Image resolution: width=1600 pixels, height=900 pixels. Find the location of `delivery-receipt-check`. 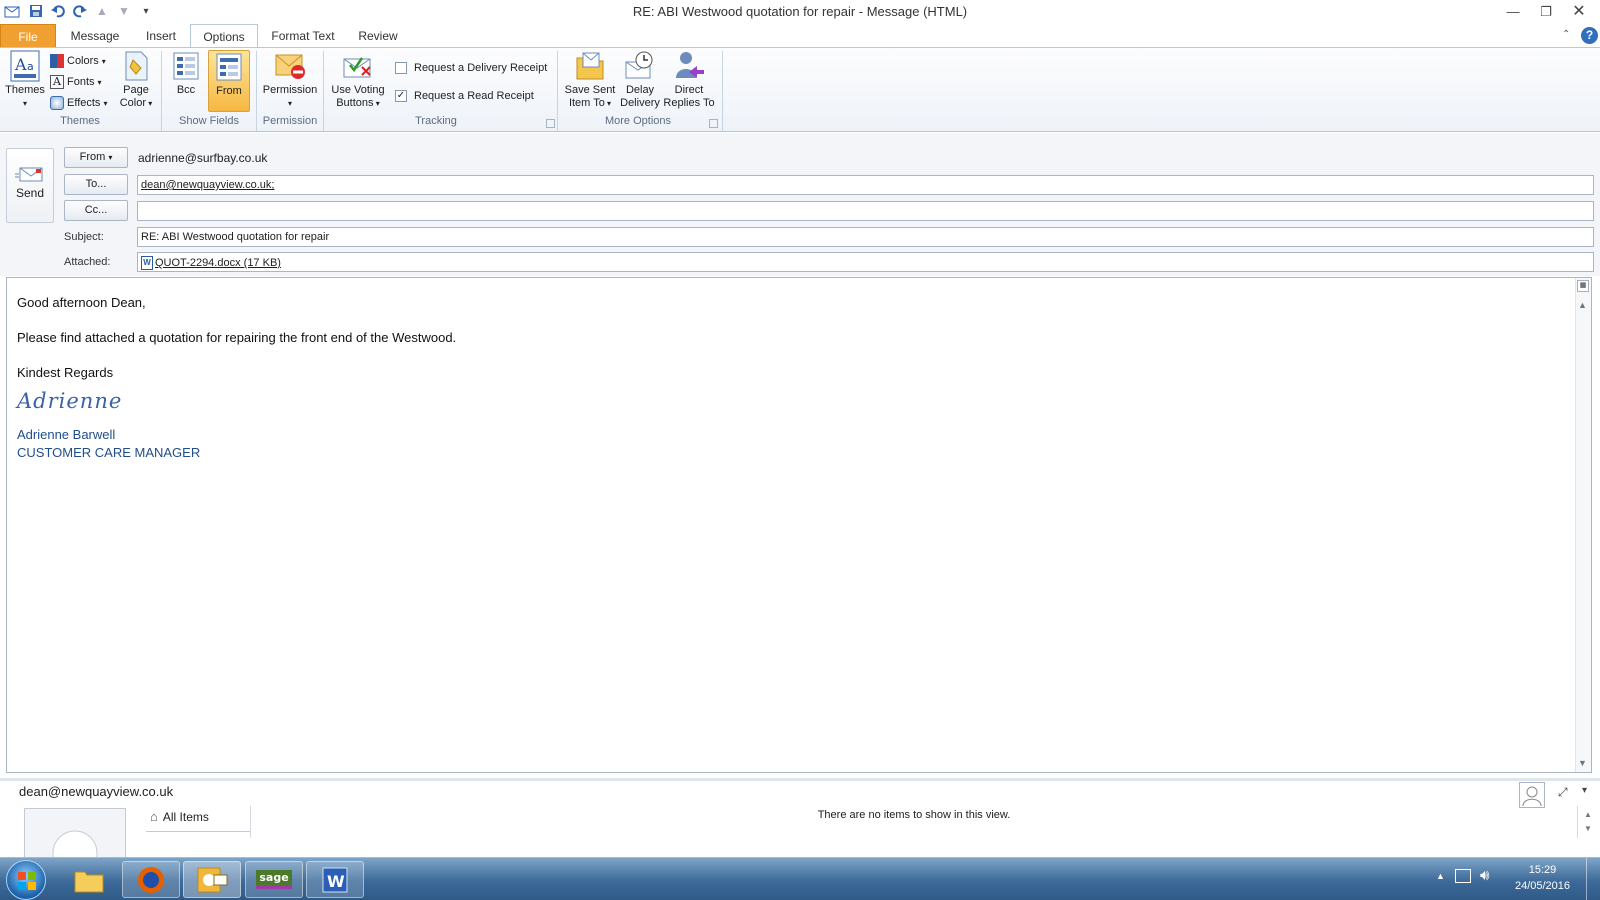

delivery-receipt-check is located at coordinates (401, 68).